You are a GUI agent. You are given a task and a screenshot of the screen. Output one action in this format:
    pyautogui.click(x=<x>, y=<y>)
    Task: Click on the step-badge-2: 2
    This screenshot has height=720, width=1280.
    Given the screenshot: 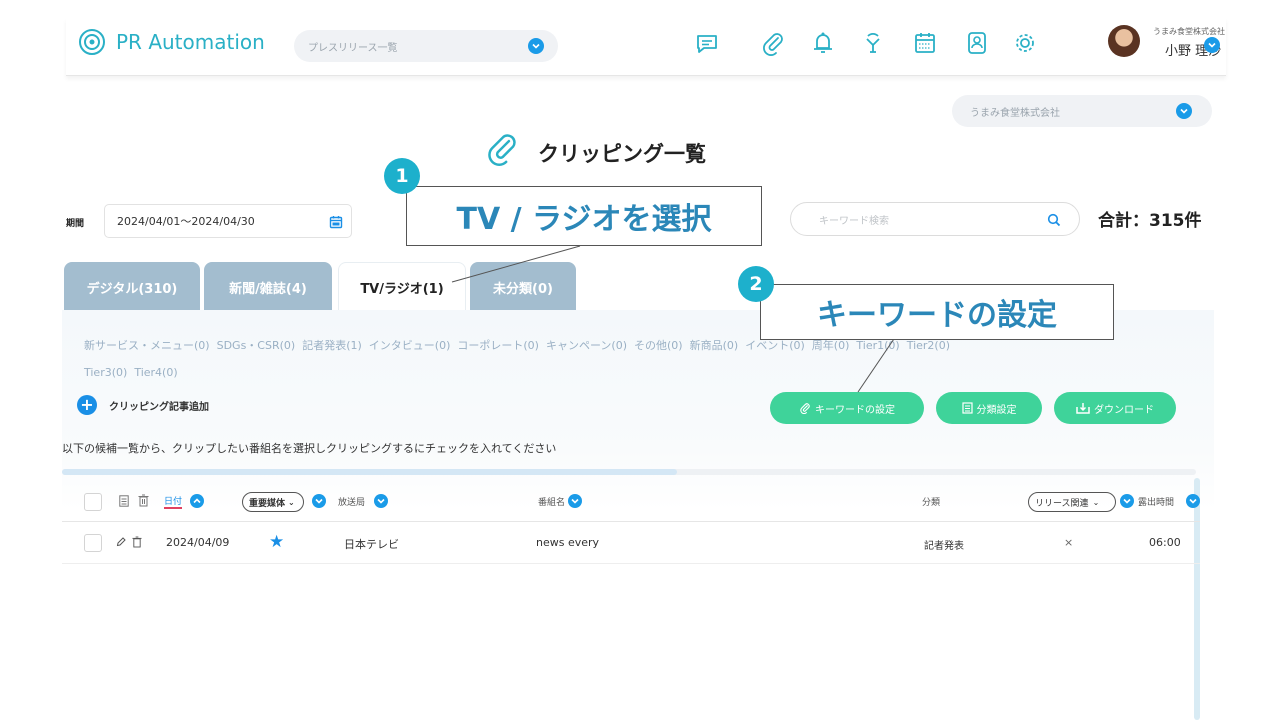 What is the action you would take?
    pyautogui.click(x=756, y=284)
    